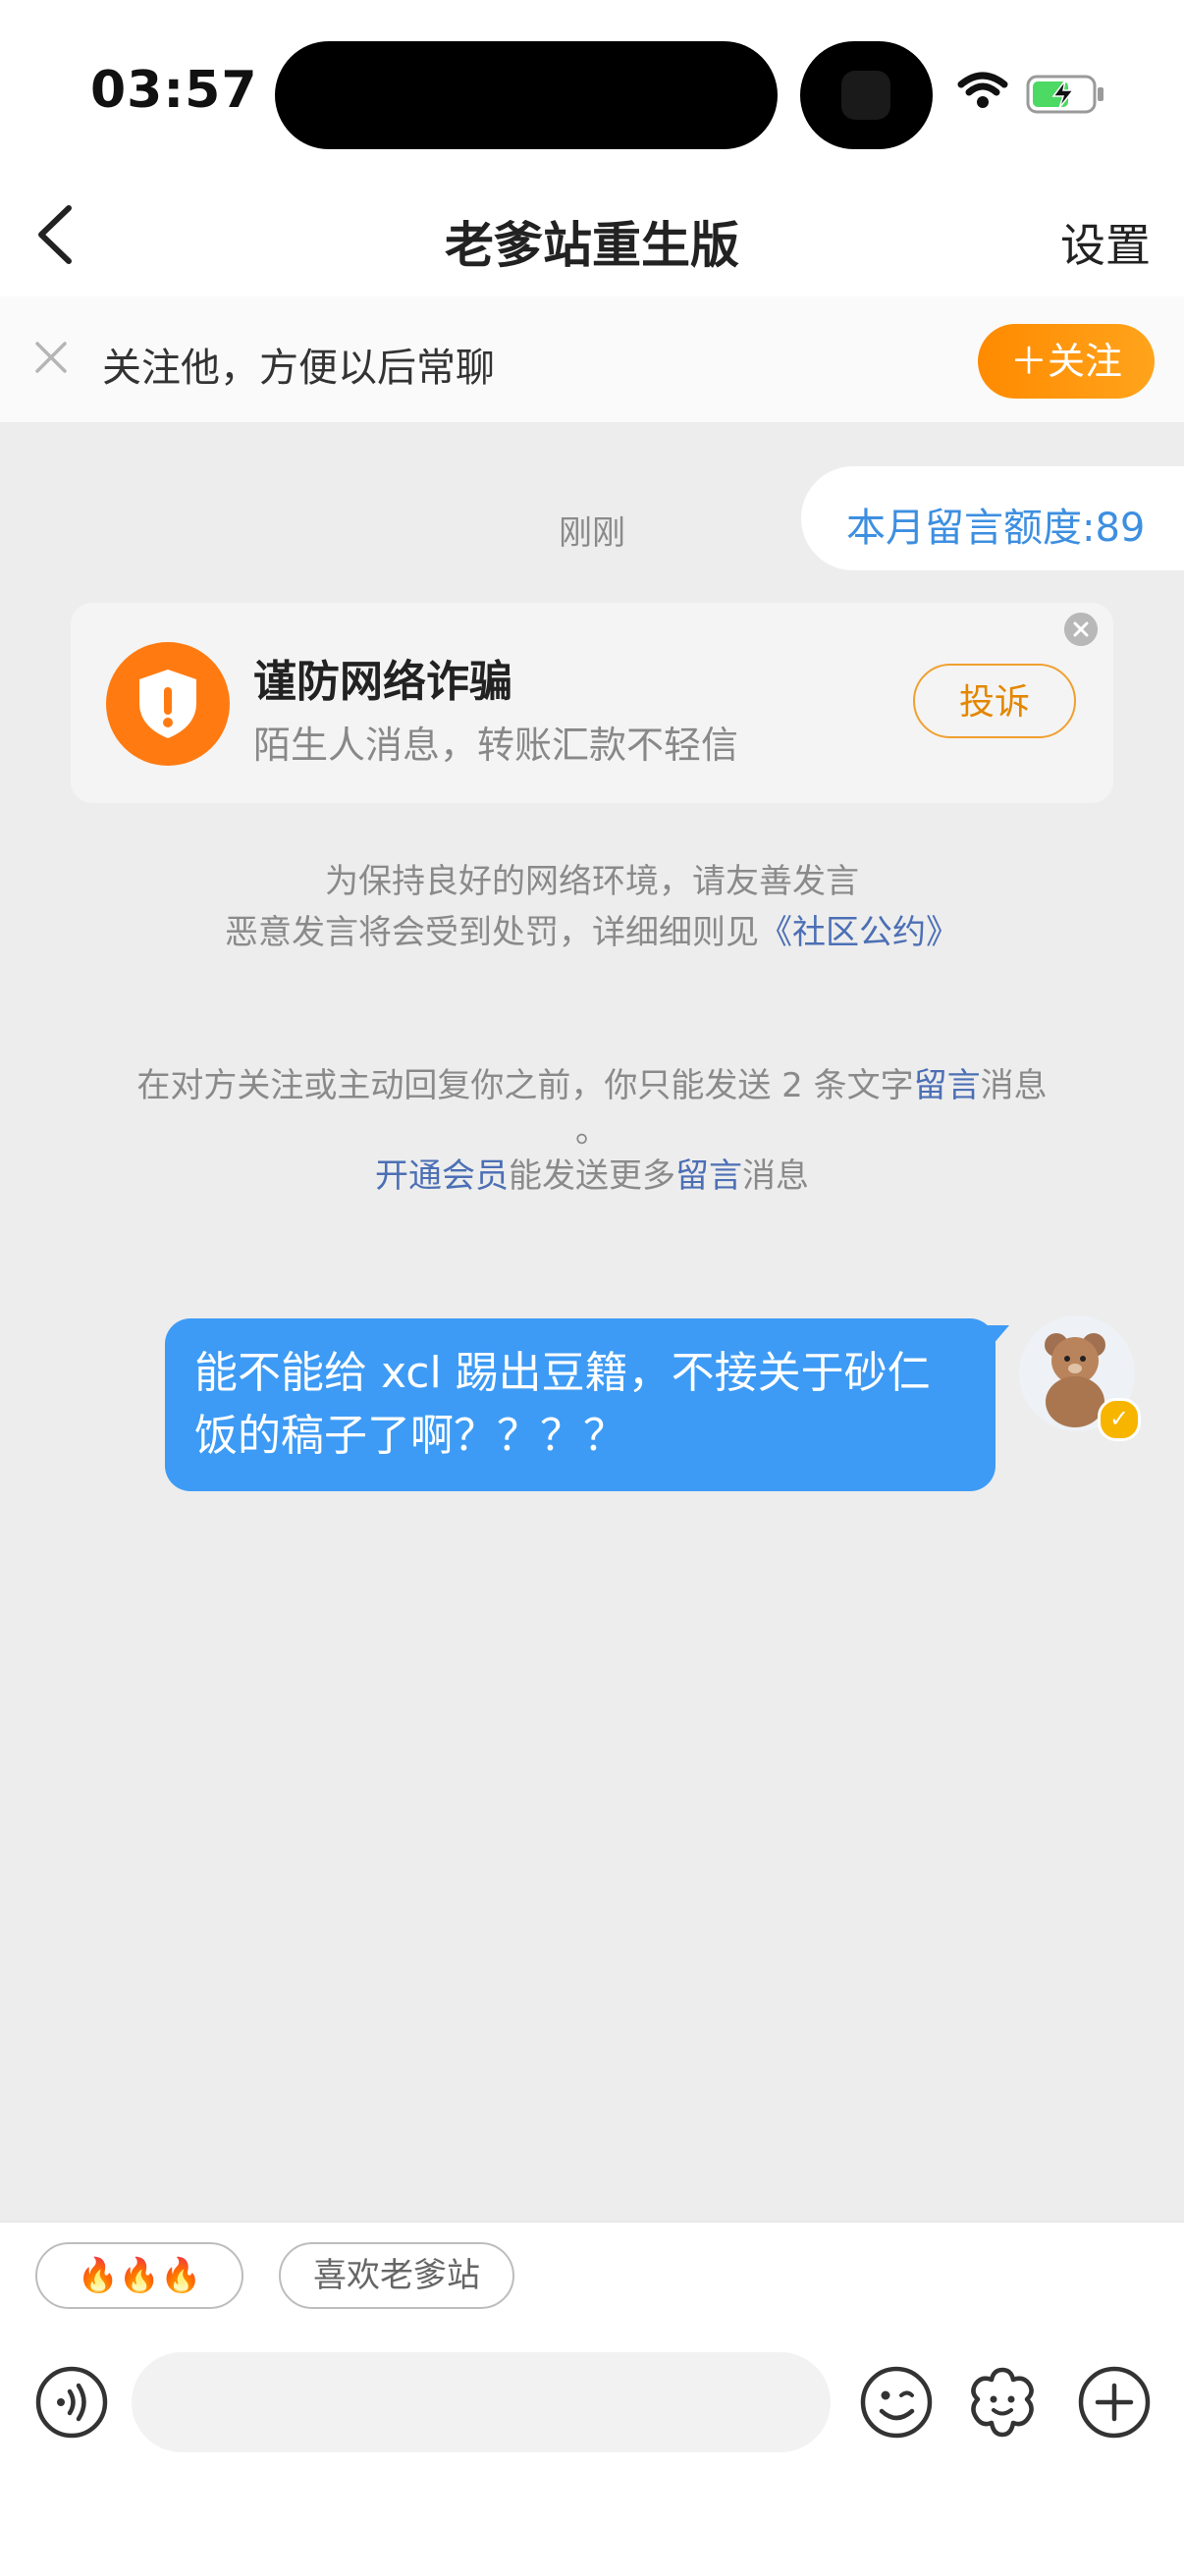  What do you see at coordinates (997, 1339) in the screenshot?
I see `bubble-tail` at bounding box center [997, 1339].